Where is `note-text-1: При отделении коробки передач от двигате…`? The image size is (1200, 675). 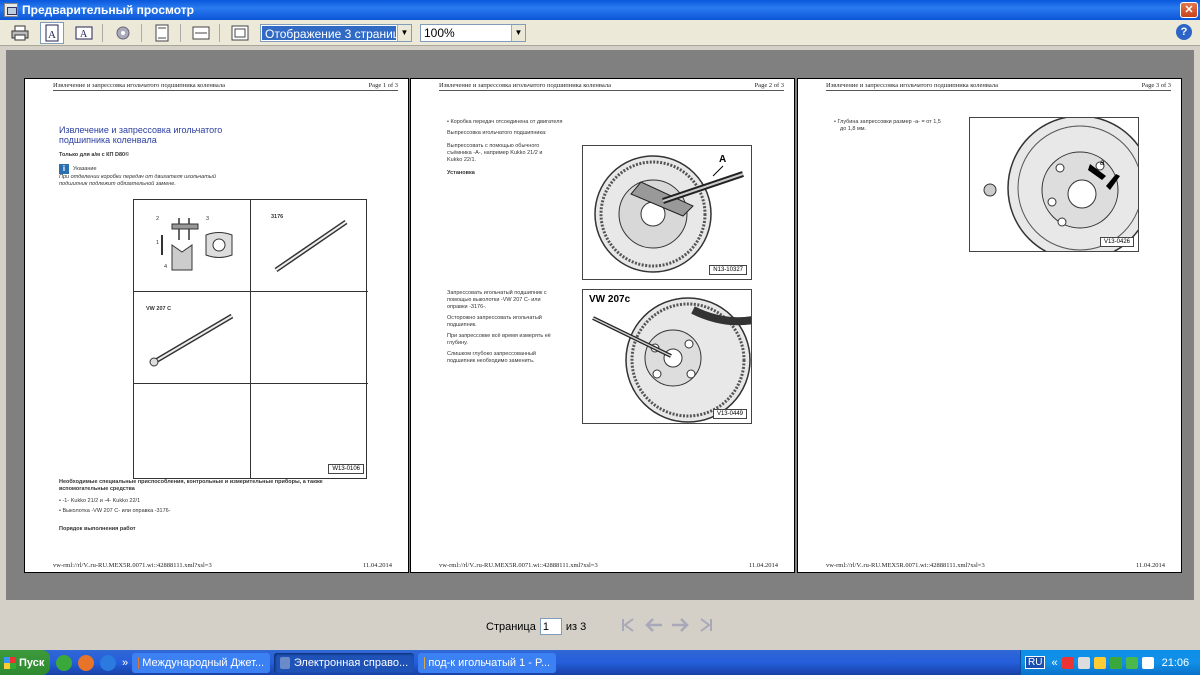 note-text-1: При отделении коробки передач от двигате… is located at coordinates (137, 177).